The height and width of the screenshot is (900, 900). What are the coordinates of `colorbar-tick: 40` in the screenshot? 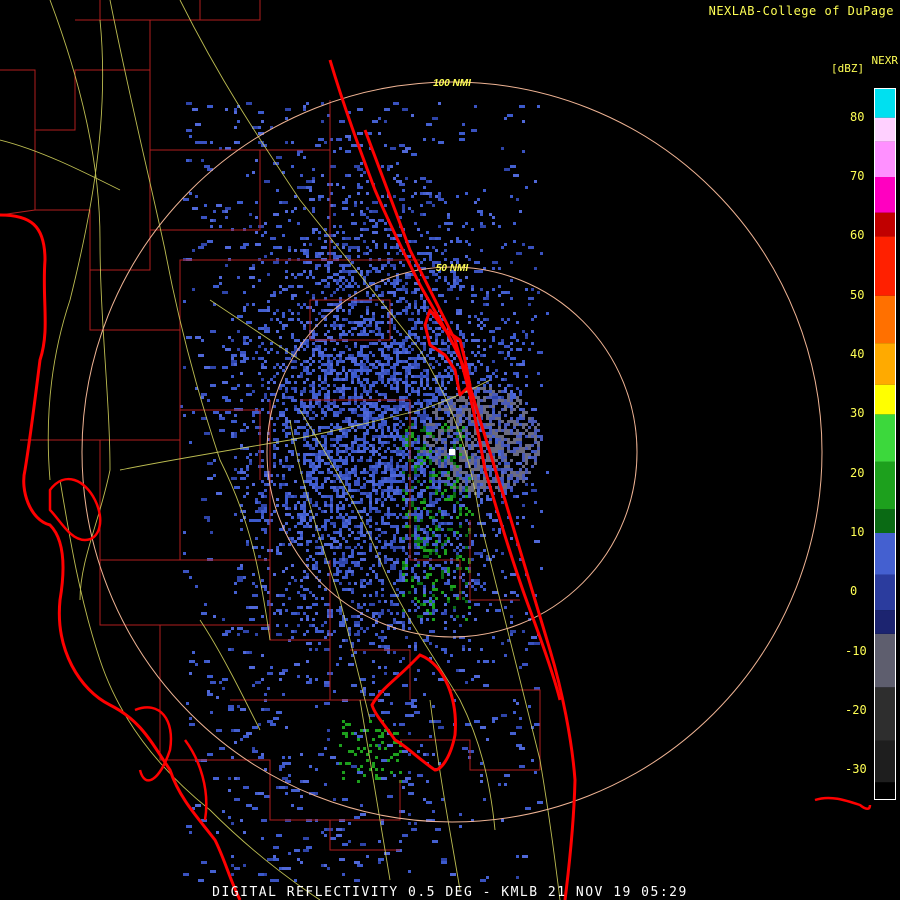 It's located at (857, 354).